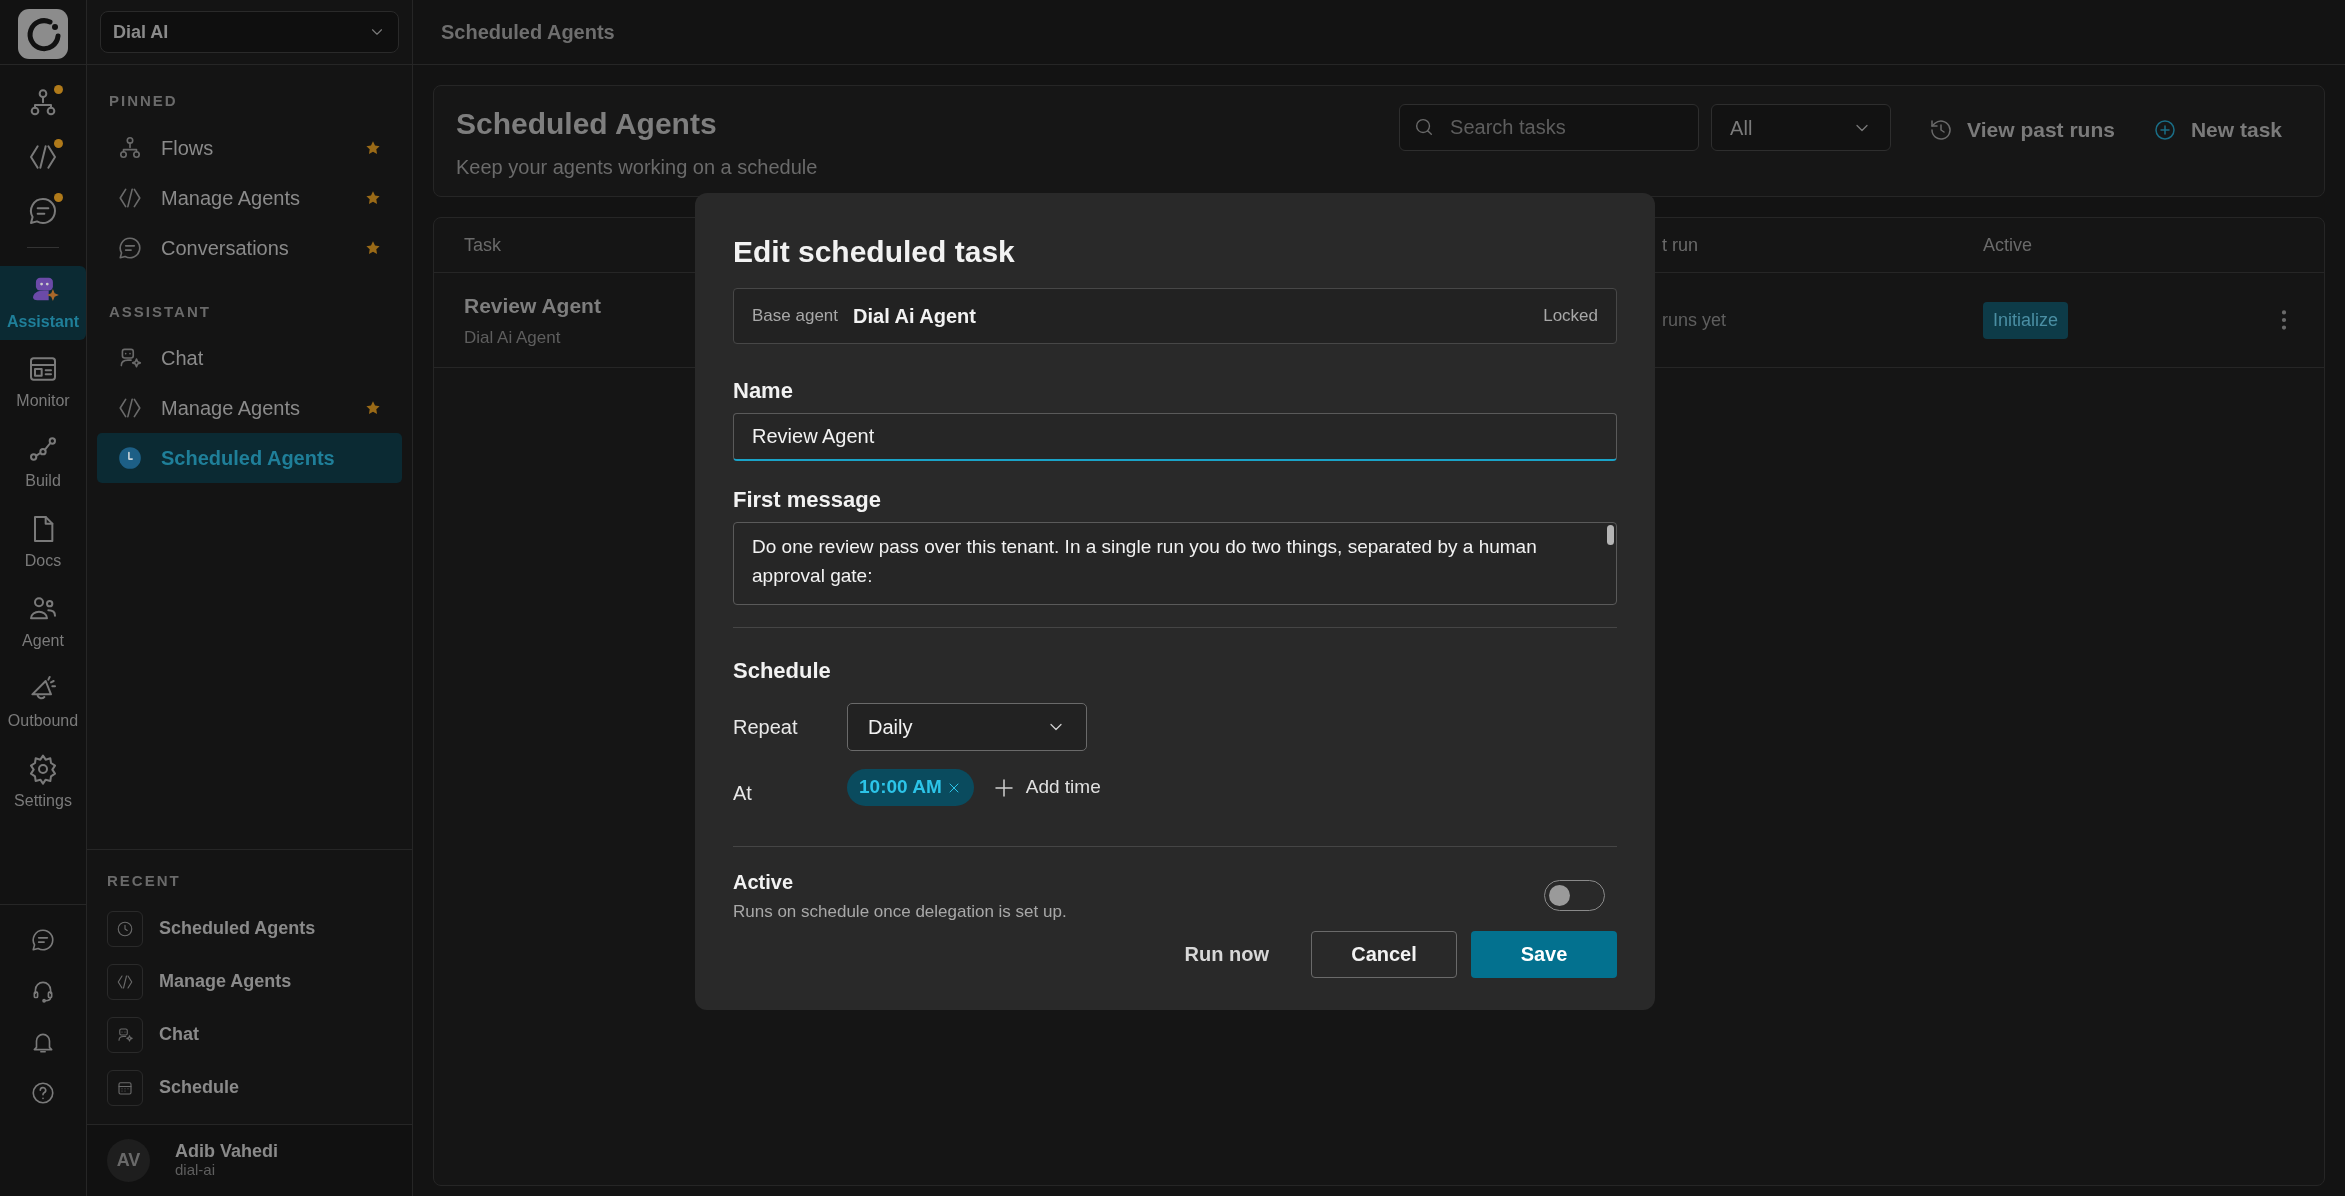 This screenshot has height=1196, width=2345. What do you see at coordinates (2026, 320) in the screenshot?
I see `status-badge: Initialize` at bounding box center [2026, 320].